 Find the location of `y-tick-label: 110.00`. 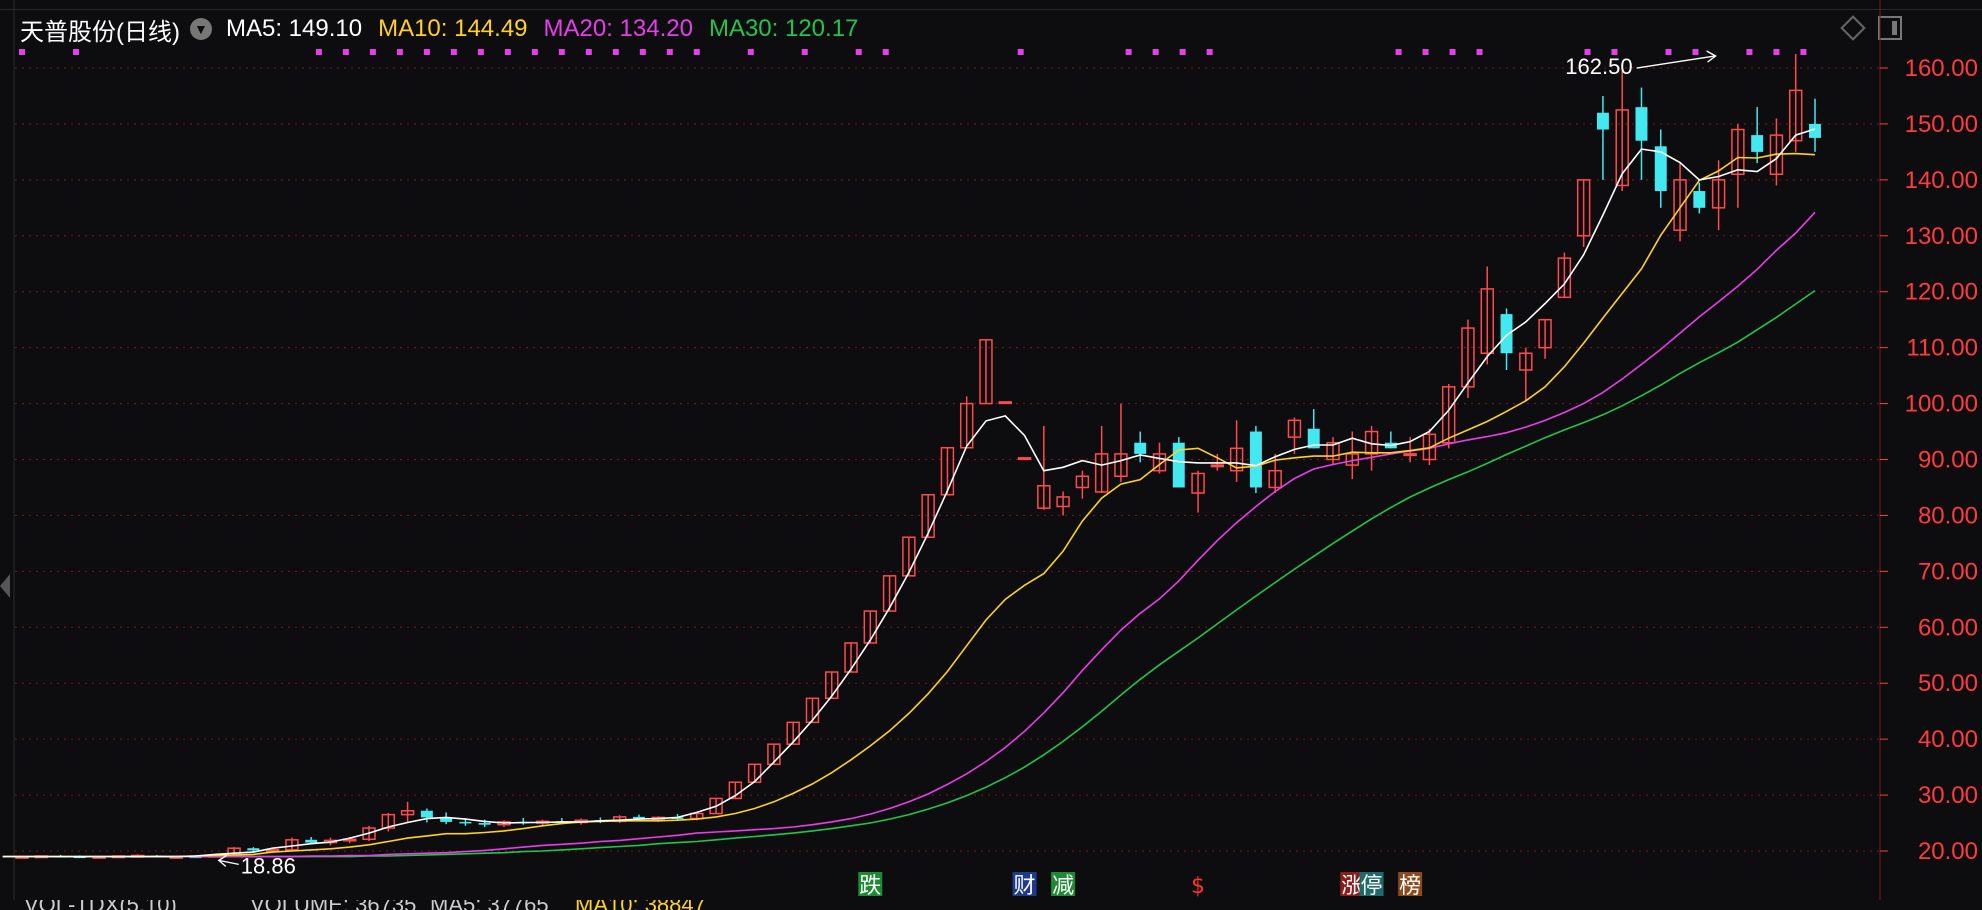

y-tick-label: 110.00 is located at coordinates (1942, 348).